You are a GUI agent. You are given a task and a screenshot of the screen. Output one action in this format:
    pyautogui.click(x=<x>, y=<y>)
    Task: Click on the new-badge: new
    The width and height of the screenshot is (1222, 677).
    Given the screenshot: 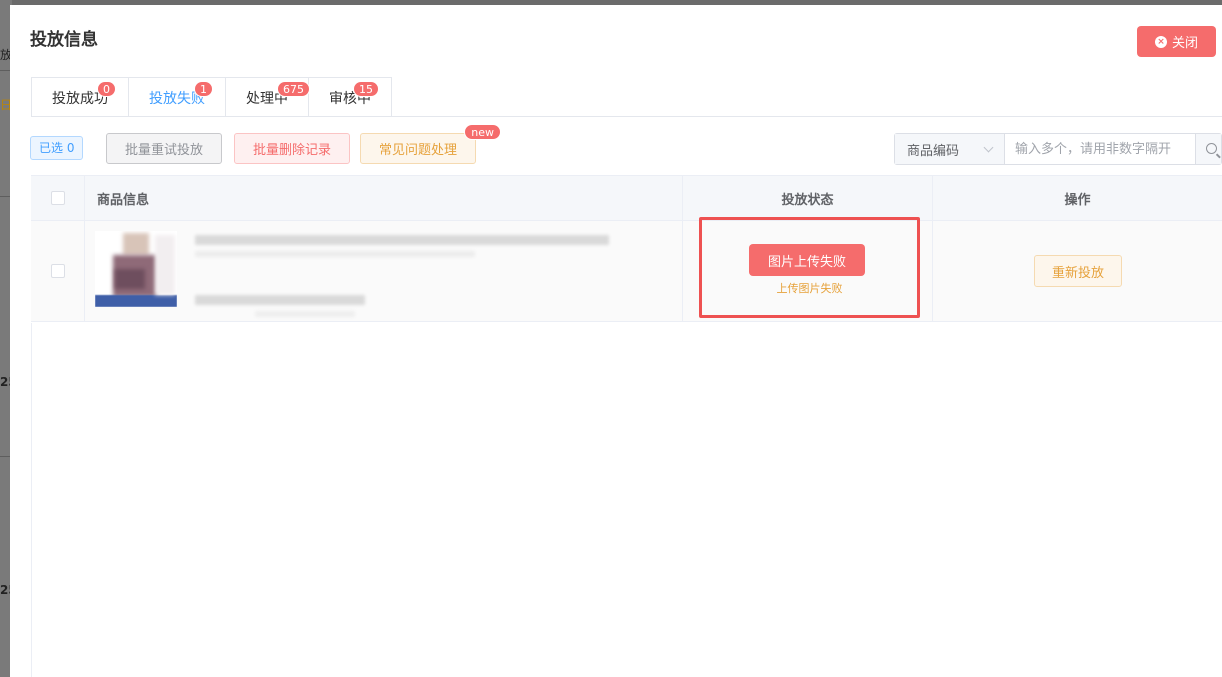 What is the action you would take?
    pyautogui.click(x=482, y=132)
    